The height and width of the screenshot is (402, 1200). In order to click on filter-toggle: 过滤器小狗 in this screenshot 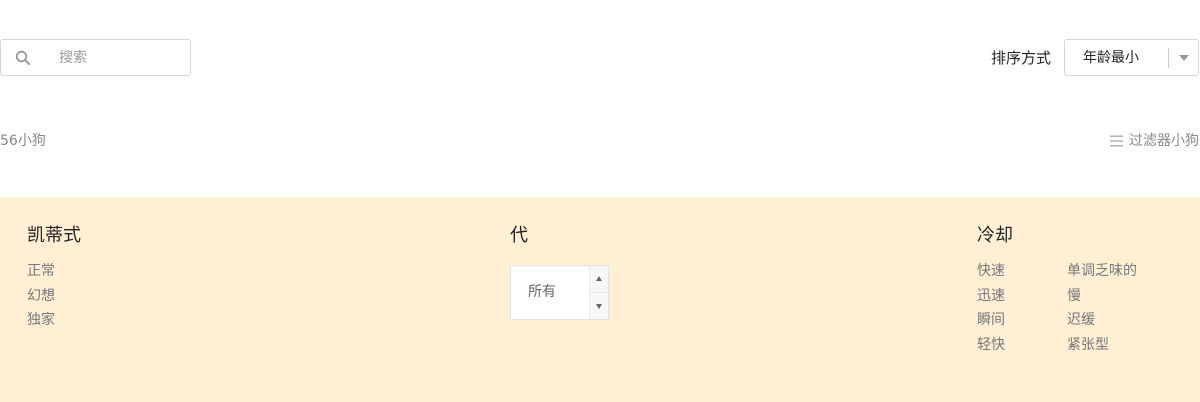, I will do `click(1154, 141)`.